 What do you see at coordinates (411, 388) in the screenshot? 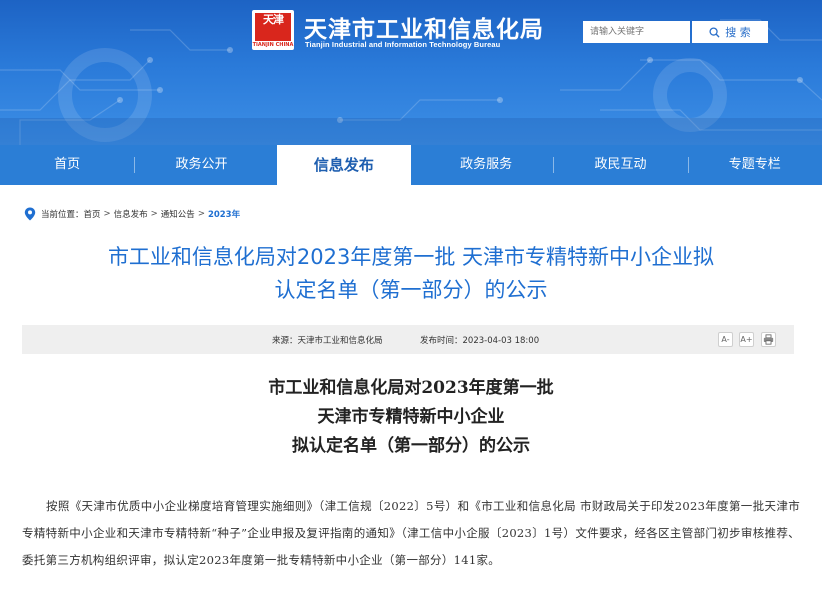
I see `doc-title-line-1: 市工业和信息化局对2023年度第一批` at bounding box center [411, 388].